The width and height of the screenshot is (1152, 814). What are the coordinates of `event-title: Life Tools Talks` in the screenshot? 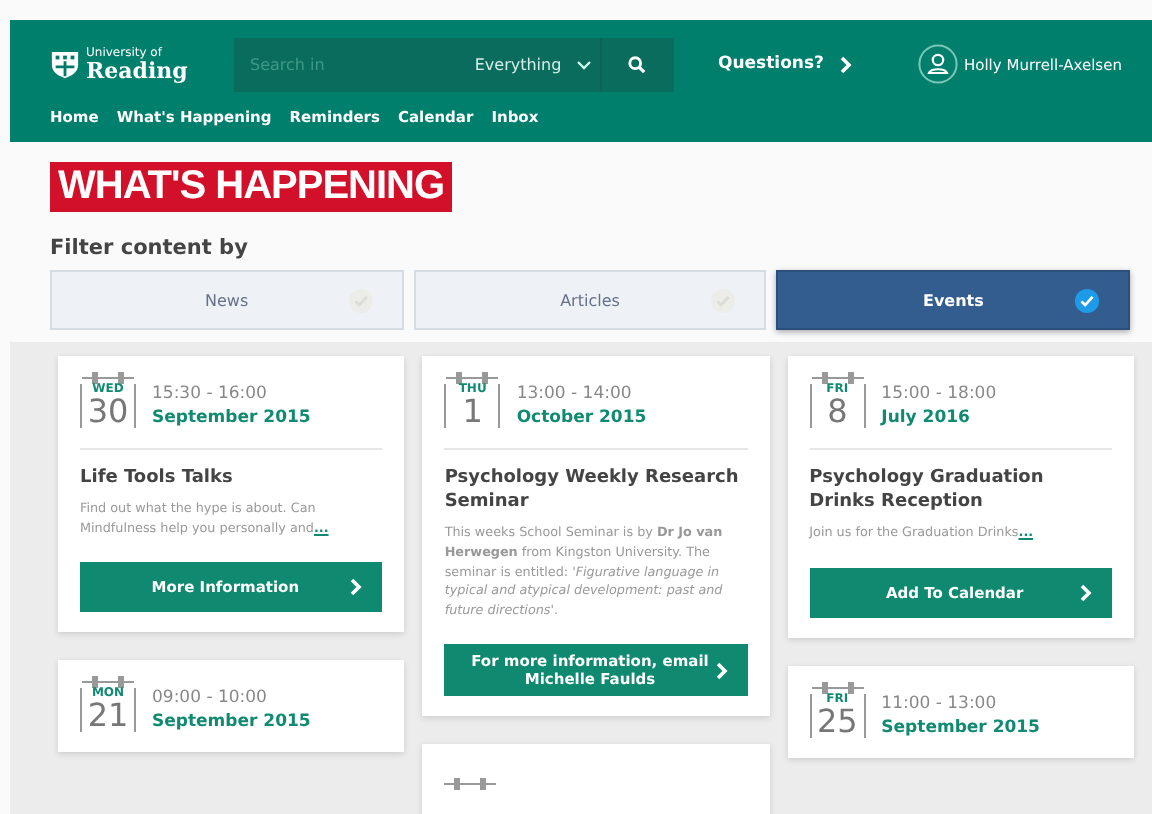 It's located at (157, 478).